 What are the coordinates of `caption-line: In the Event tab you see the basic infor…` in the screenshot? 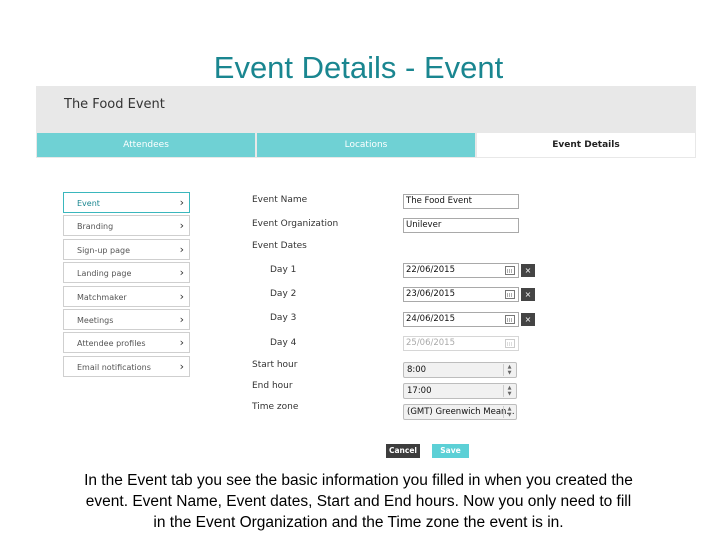 It's located at (358, 480).